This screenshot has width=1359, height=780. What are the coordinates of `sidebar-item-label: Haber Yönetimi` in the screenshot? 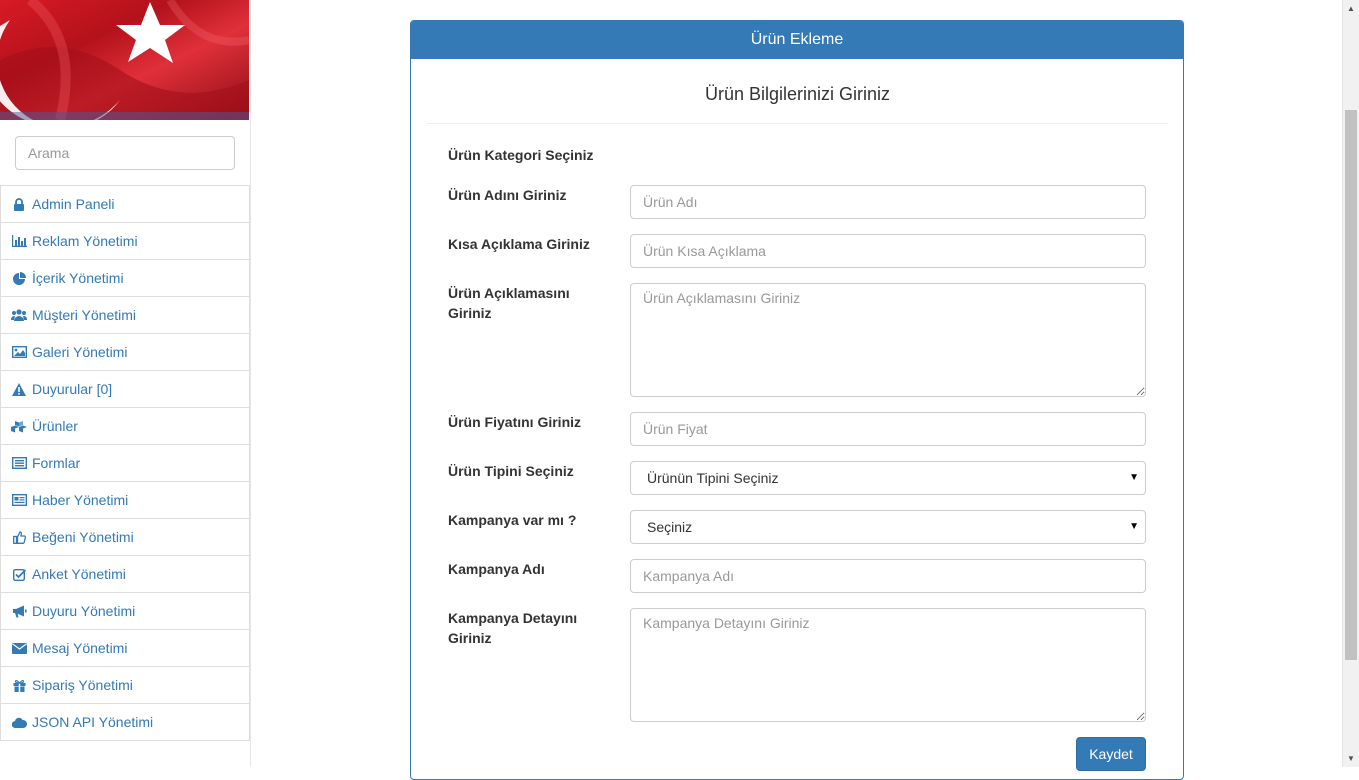 It's located at (80, 500).